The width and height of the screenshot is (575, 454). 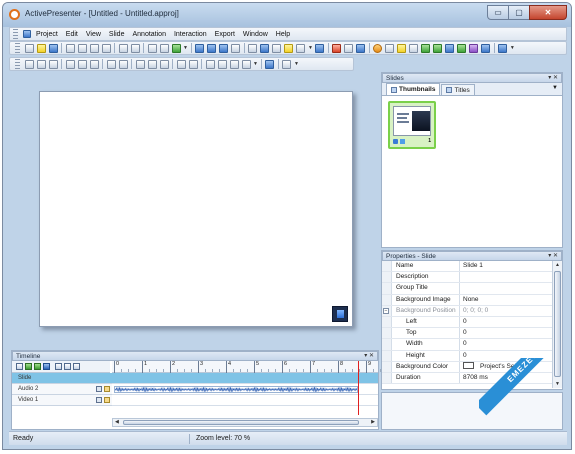 I want to click on property-row: Left 0, so click(x=467, y=322).